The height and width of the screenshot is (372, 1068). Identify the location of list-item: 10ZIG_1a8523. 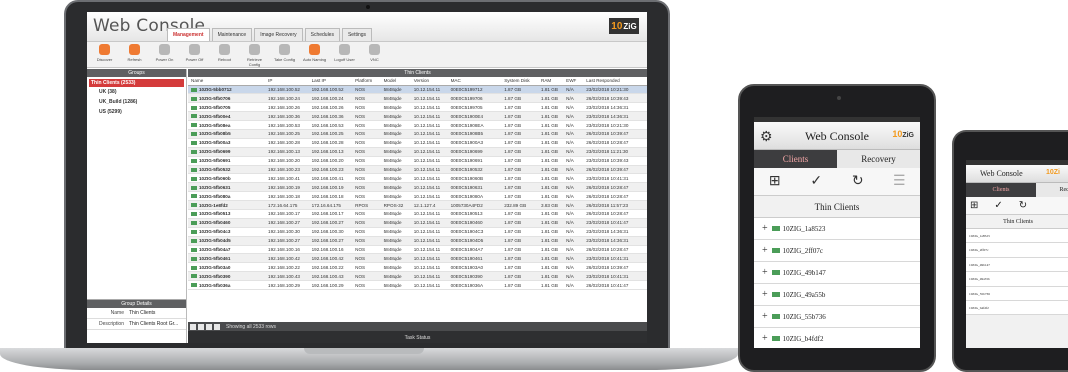
(1017, 236).